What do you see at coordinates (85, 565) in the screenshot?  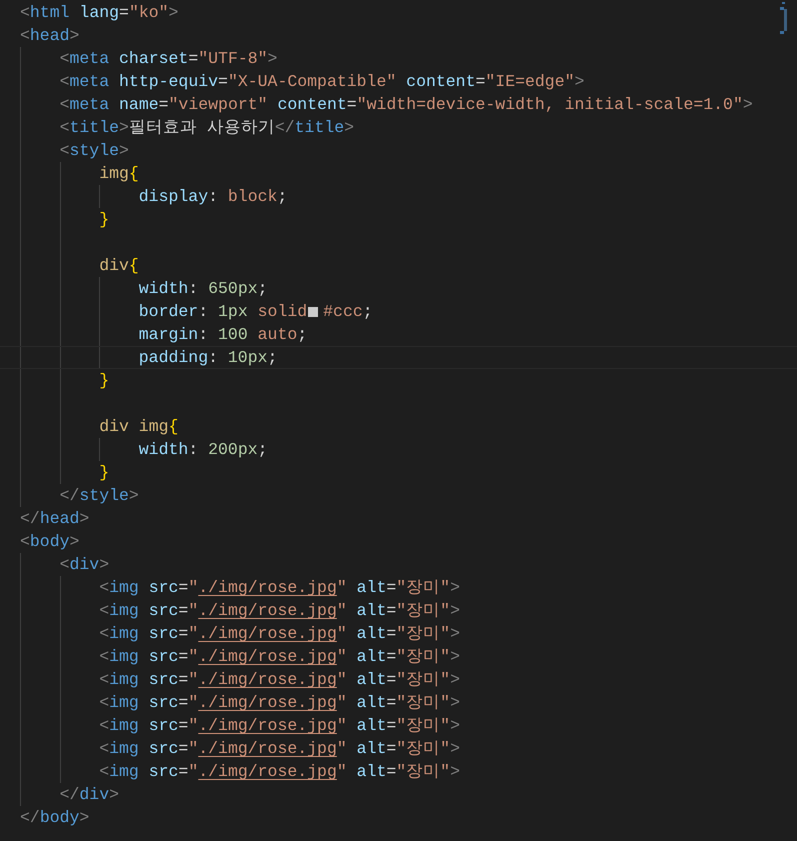 I see `code-text: <div>` at bounding box center [85, 565].